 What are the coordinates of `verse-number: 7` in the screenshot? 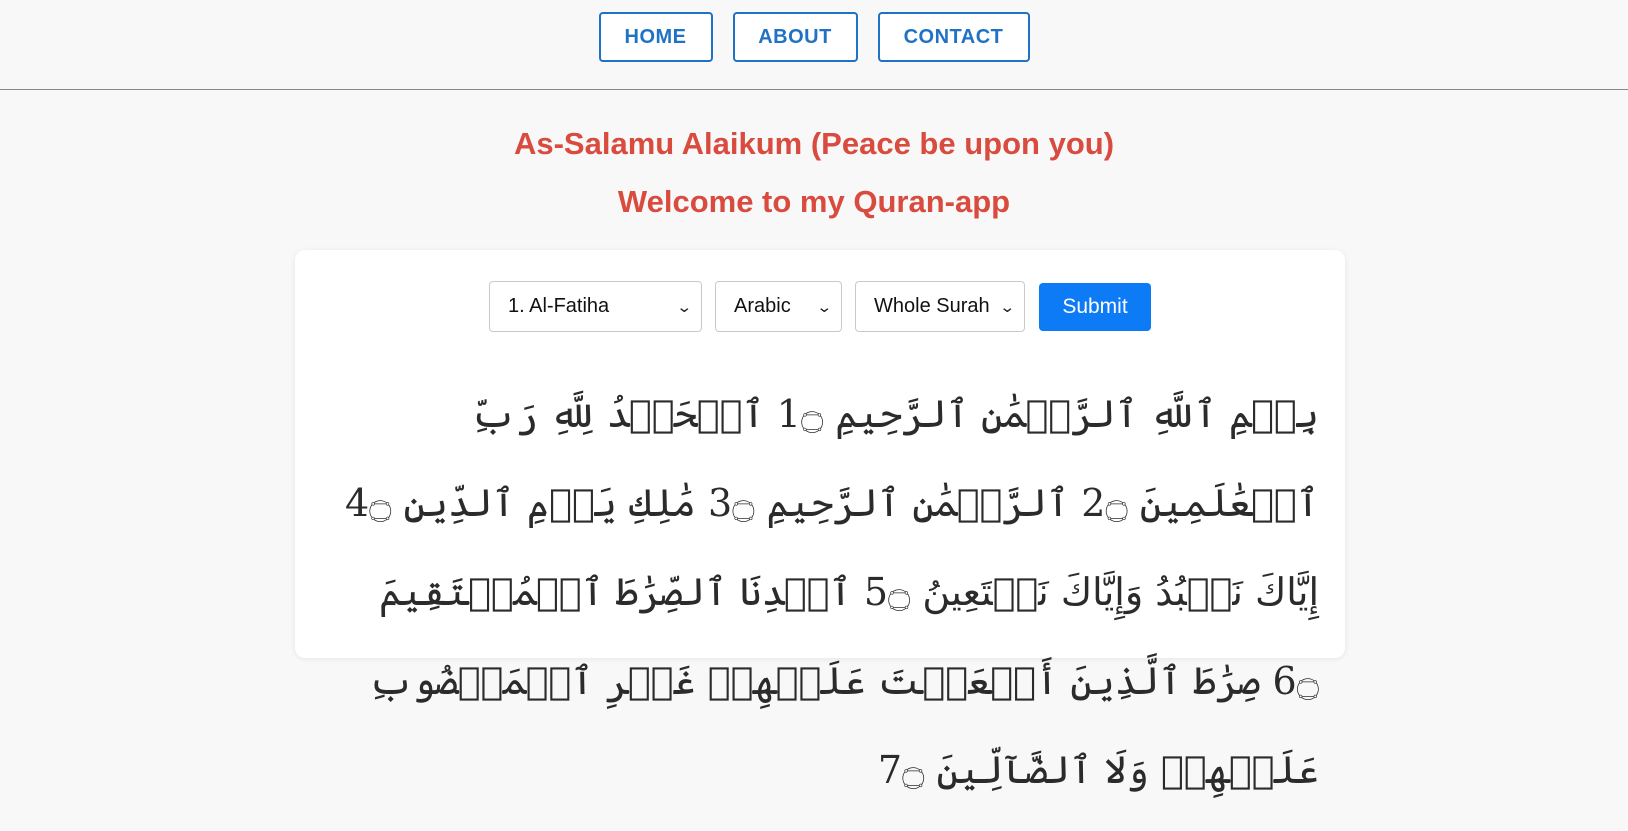 It's located at (890, 770).